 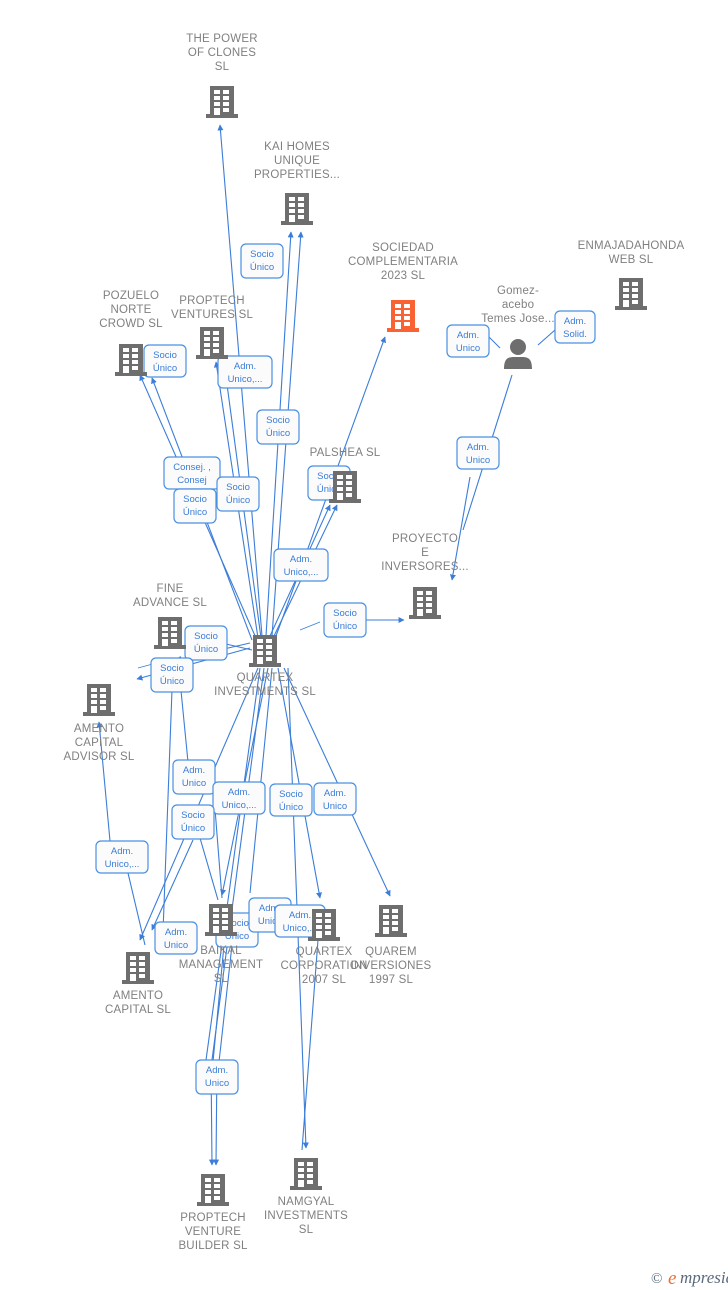 I want to click on node-label-line: SL, so click(x=222, y=67).